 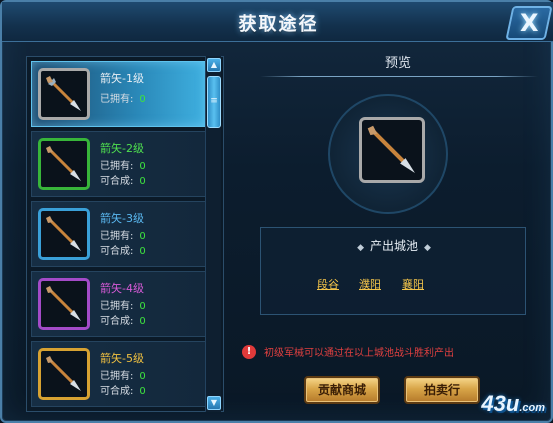 I want to click on list-item: 箭矢-2级 已拥有: 0 可合成: 0, so click(x=119, y=164).